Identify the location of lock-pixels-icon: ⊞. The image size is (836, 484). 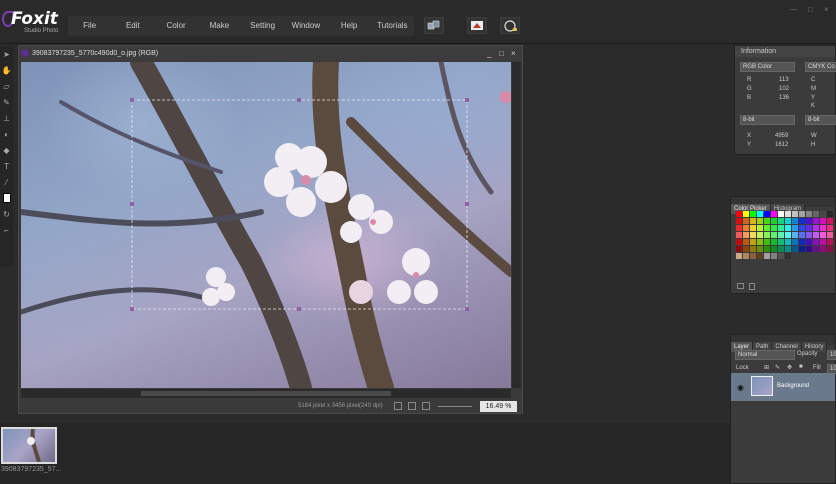
(766, 367).